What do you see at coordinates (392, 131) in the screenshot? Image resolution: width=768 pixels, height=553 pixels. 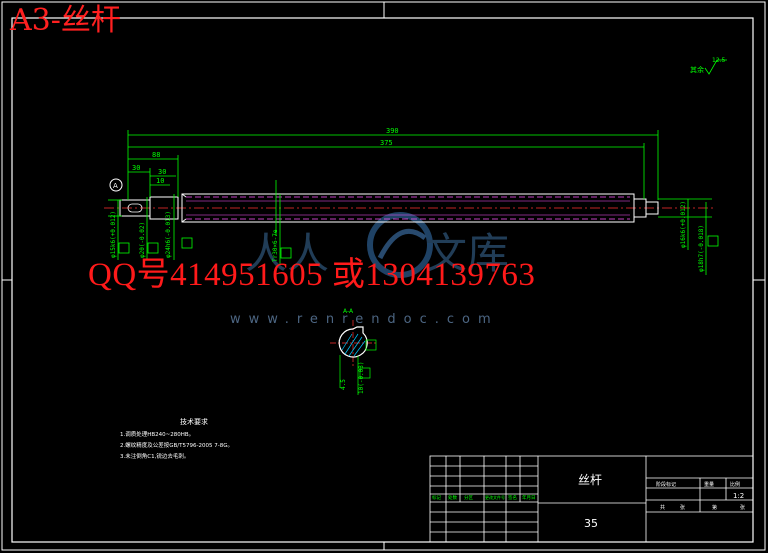 I see `dim-overall: 390` at bounding box center [392, 131].